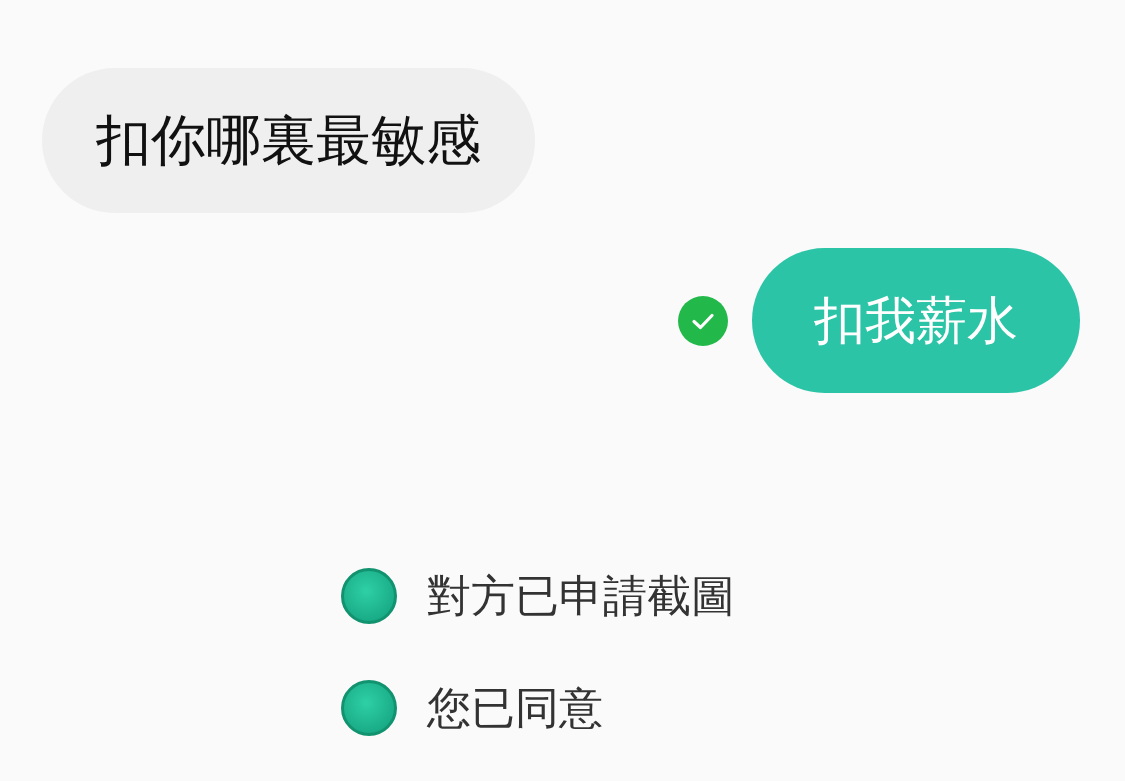 The height and width of the screenshot is (781, 1125). I want to click on notice-text: 對方已申請截圖, so click(581, 596).